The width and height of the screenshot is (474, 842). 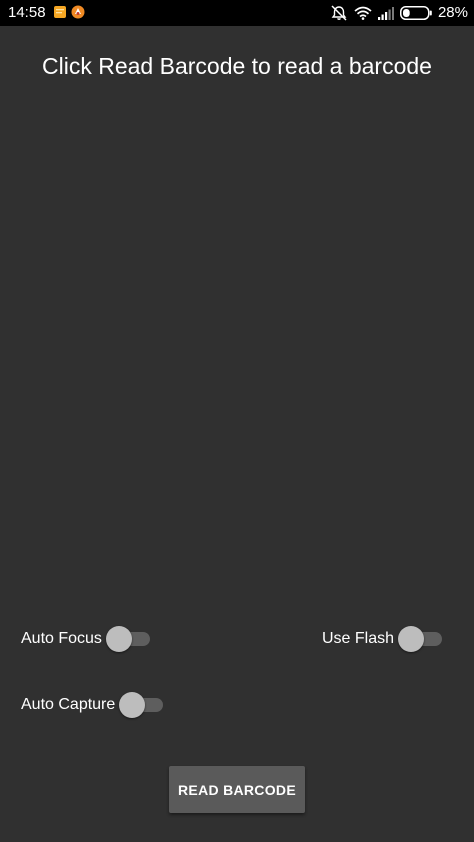 I want to click on read-barcode-button: READ BARCODE, so click(x=237, y=789).